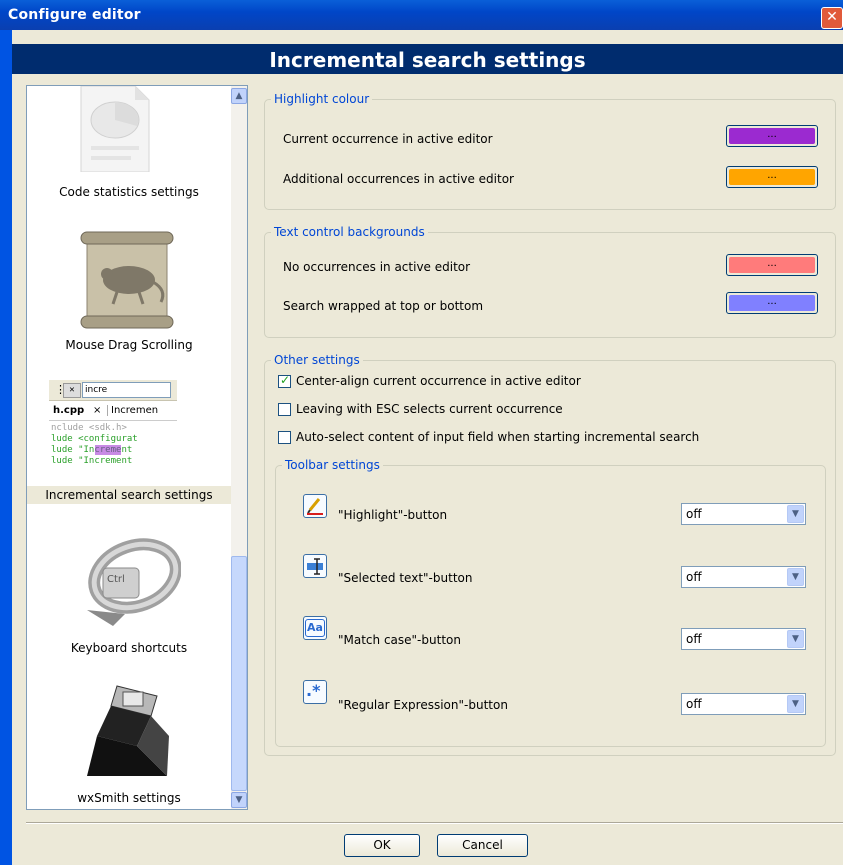 The width and height of the screenshot is (843, 865). Describe the element at coordinates (284, 409) in the screenshot. I see `esc-selects-checkbox` at that location.